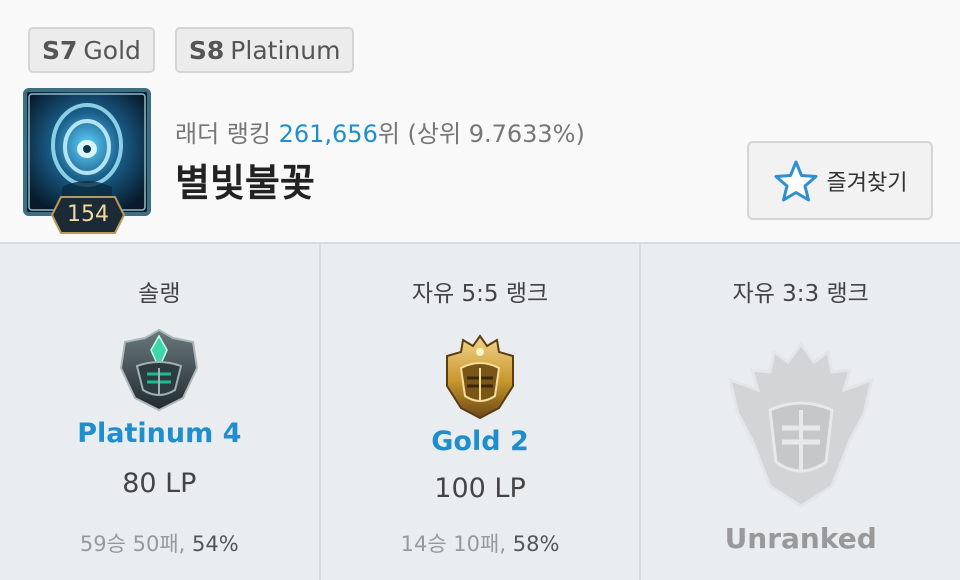 This screenshot has height=580, width=960. I want to click on season-tier: Platinum, so click(285, 50).